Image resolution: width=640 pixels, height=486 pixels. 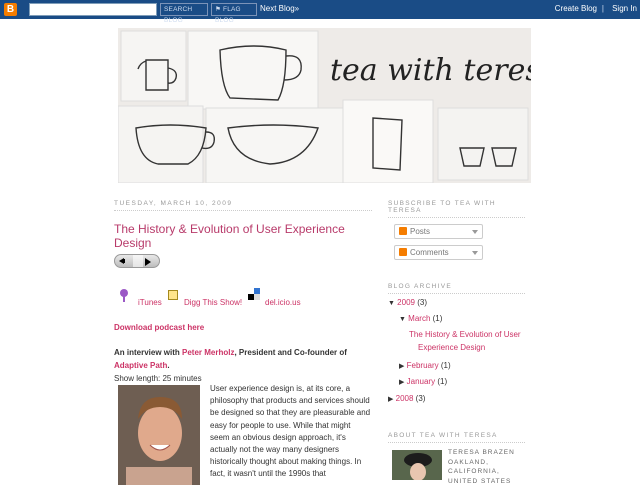 I want to click on archive-post-line-1: The History & Evolution of User, so click(x=465, y=334).